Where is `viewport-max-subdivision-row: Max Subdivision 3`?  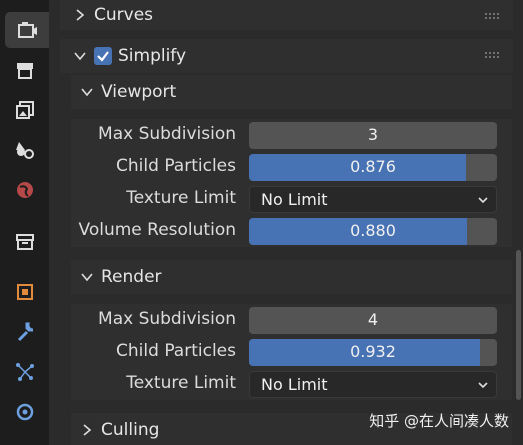 viewport-max-subdivision-row: Max Subdivision 3 is located at coordinates (291, 135).